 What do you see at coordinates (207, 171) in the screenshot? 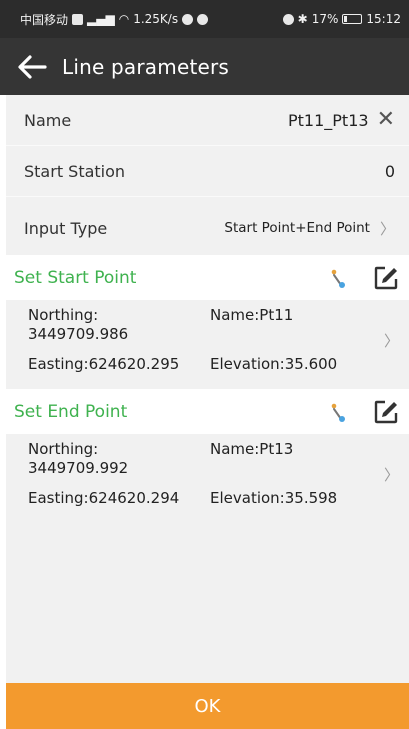
I see `start-station-row: Start Station 0` at bounding box center [207, 171].